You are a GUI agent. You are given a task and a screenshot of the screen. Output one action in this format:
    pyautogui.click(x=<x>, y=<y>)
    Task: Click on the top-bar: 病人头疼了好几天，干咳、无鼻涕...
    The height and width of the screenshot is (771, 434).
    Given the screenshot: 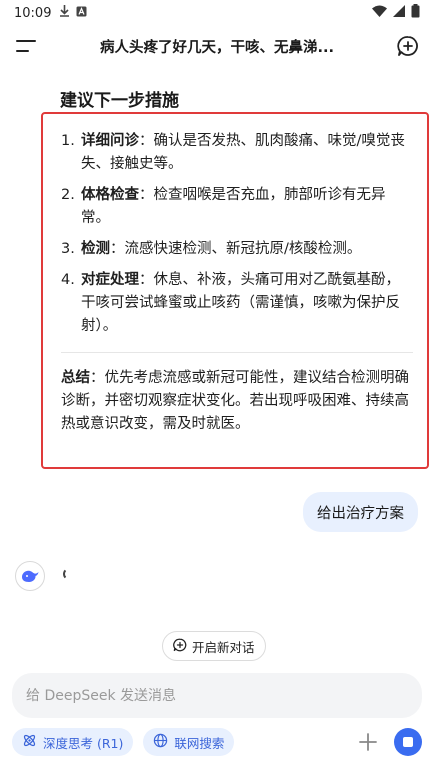 What is the action you would take?
    pyautogui.click(x=217, y=46)
    